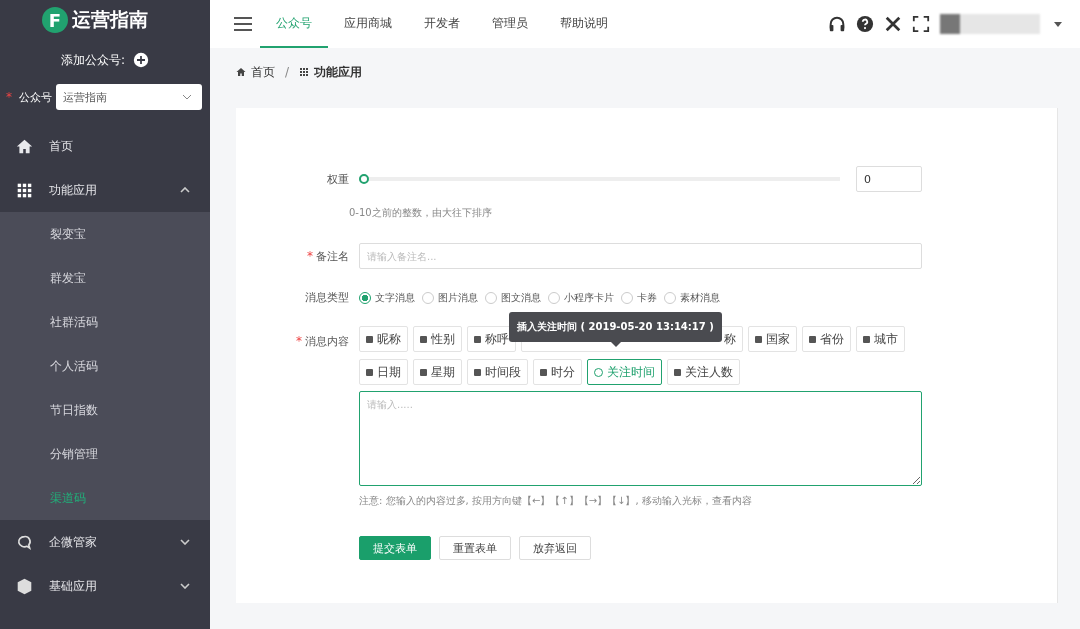 This screenshot has height=629, width=1080. Describe the element at coordinates (332, 256) in the screenshot. I see `field-label: 备注名` at that location.